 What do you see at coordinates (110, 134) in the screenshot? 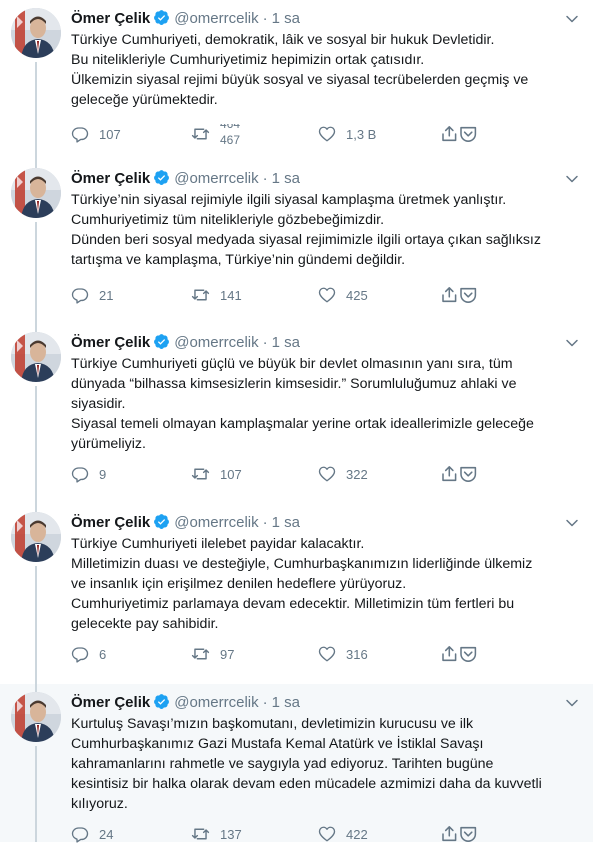
I see `reply-count: 107` at bounding box center [110, 134].